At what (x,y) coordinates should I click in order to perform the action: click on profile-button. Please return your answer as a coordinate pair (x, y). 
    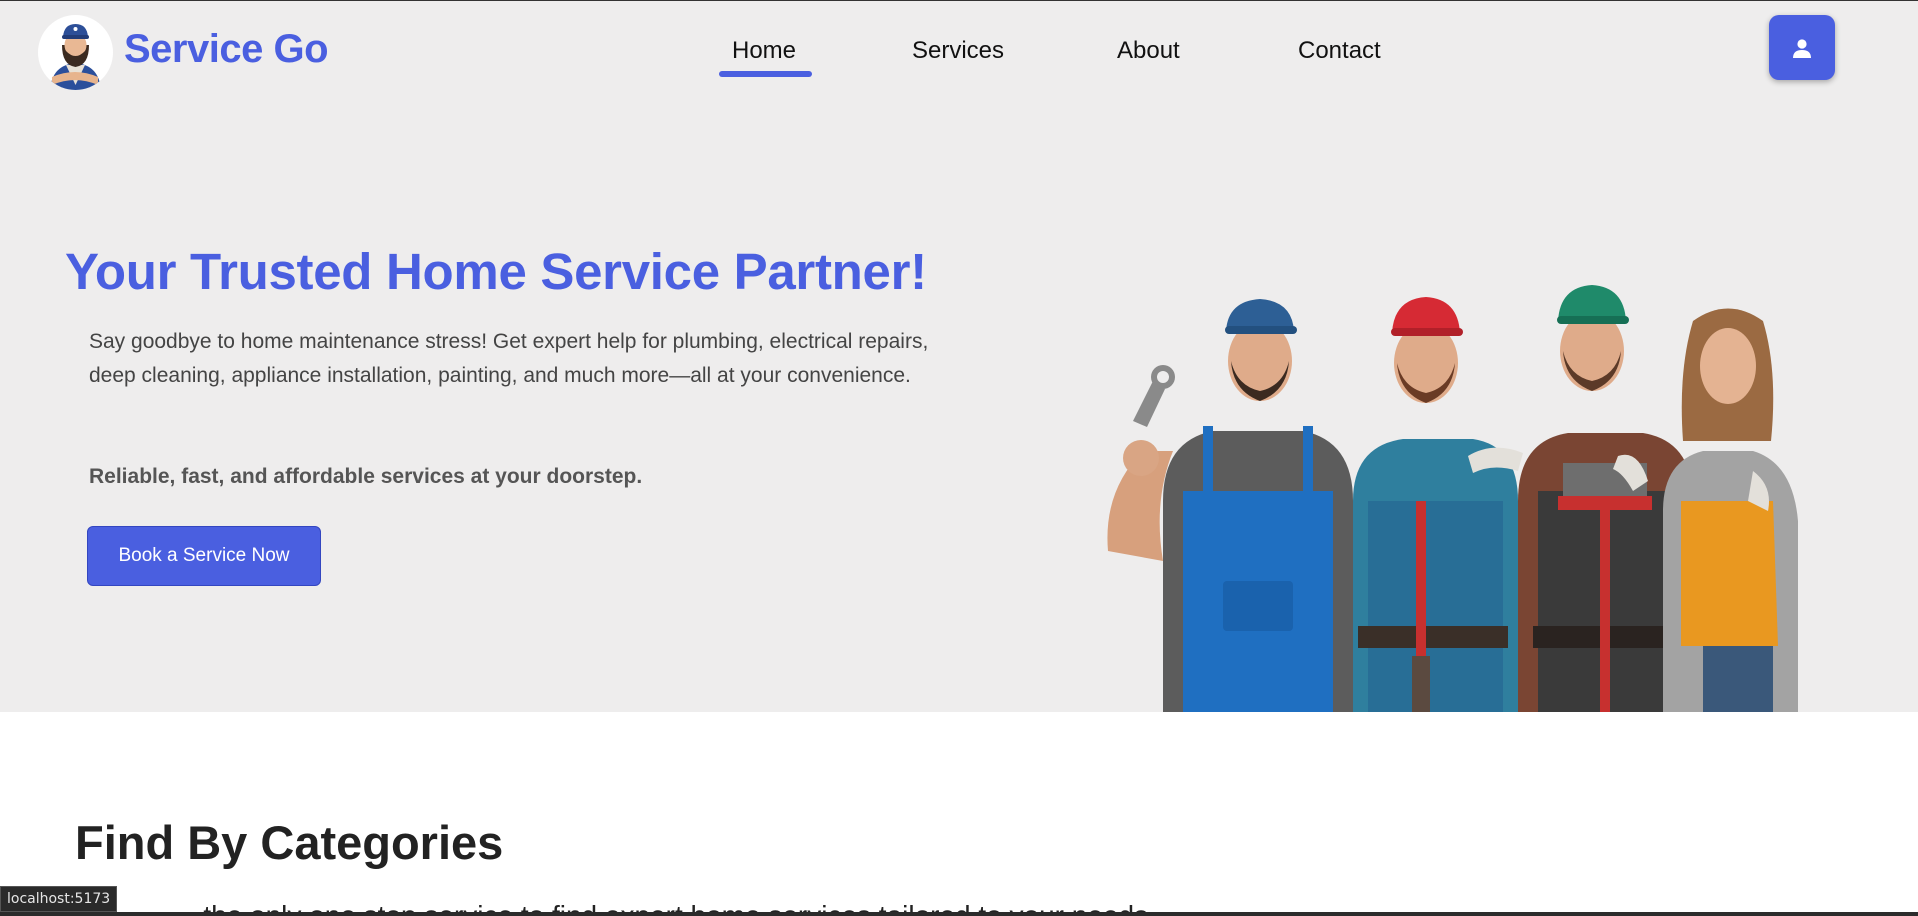
    Looking at the image, I should click on (1802, 47).